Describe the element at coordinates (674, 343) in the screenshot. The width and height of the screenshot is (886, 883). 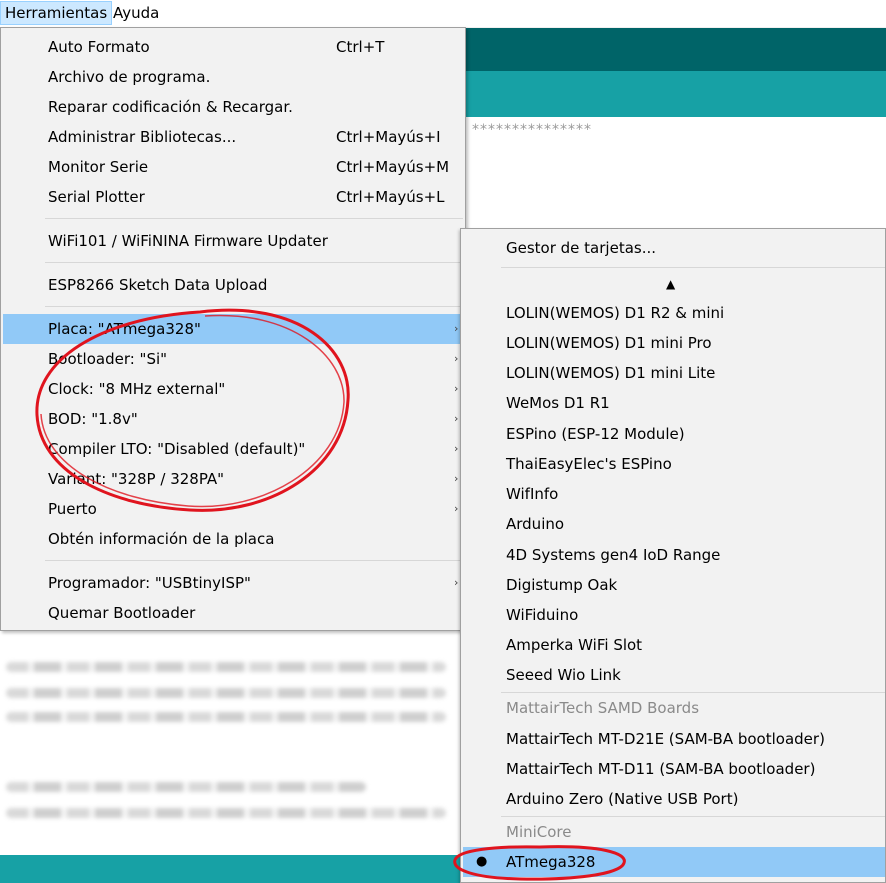
I see `submenu-item-board: LOLIN(WEMOS) D1 mini Pro` at that location.